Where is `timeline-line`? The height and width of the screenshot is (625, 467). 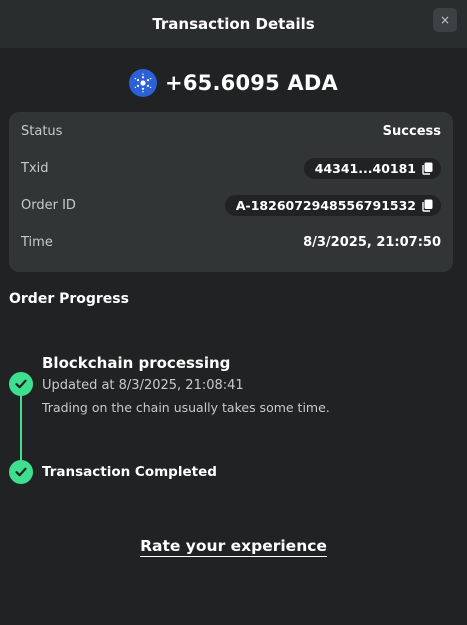 timeline-line is located at coordinates (21, 427).